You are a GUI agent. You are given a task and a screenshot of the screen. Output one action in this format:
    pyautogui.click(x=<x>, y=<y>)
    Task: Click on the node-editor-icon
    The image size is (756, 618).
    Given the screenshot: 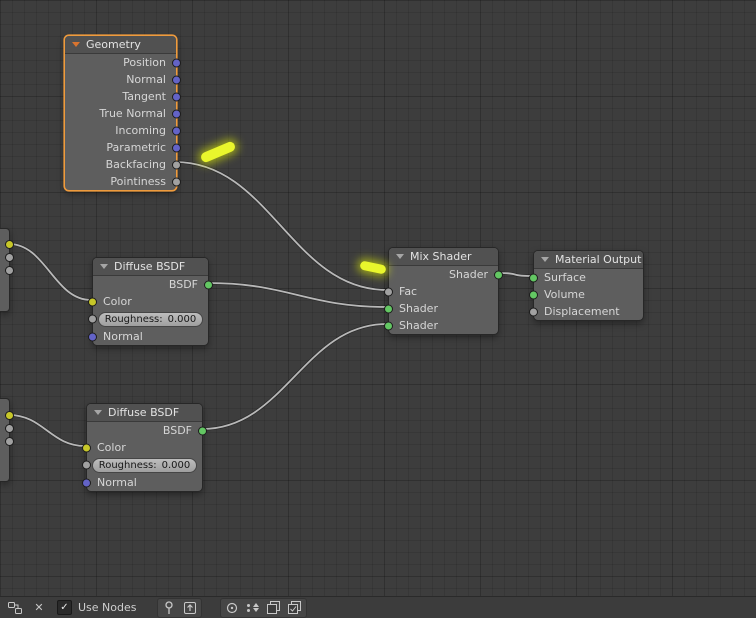 What is the action you would take?
    pyautogui.click(x=15, y=607)
    